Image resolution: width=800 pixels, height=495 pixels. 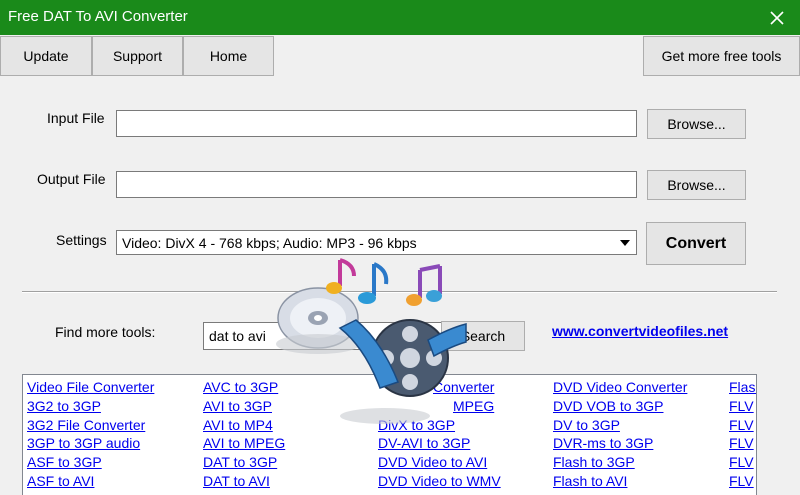 I want to click on tool-link: Flash, so click(x=742, y=387).